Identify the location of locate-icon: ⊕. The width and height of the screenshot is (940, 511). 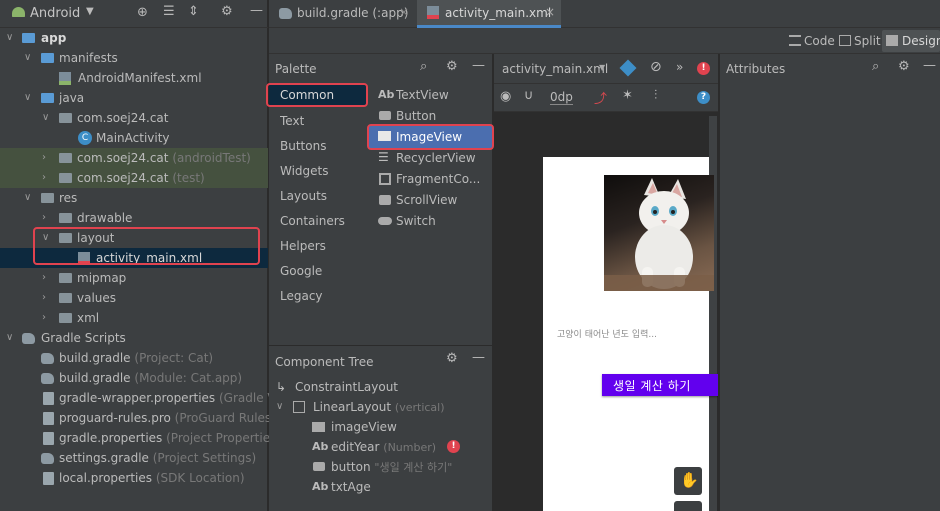
(142, 12).